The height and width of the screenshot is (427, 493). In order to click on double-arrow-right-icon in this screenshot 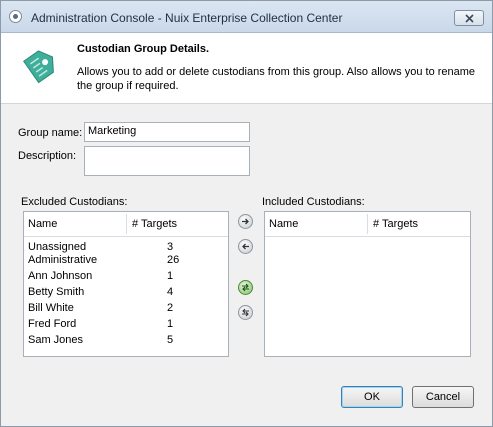, I will do `click(245, 287)`.